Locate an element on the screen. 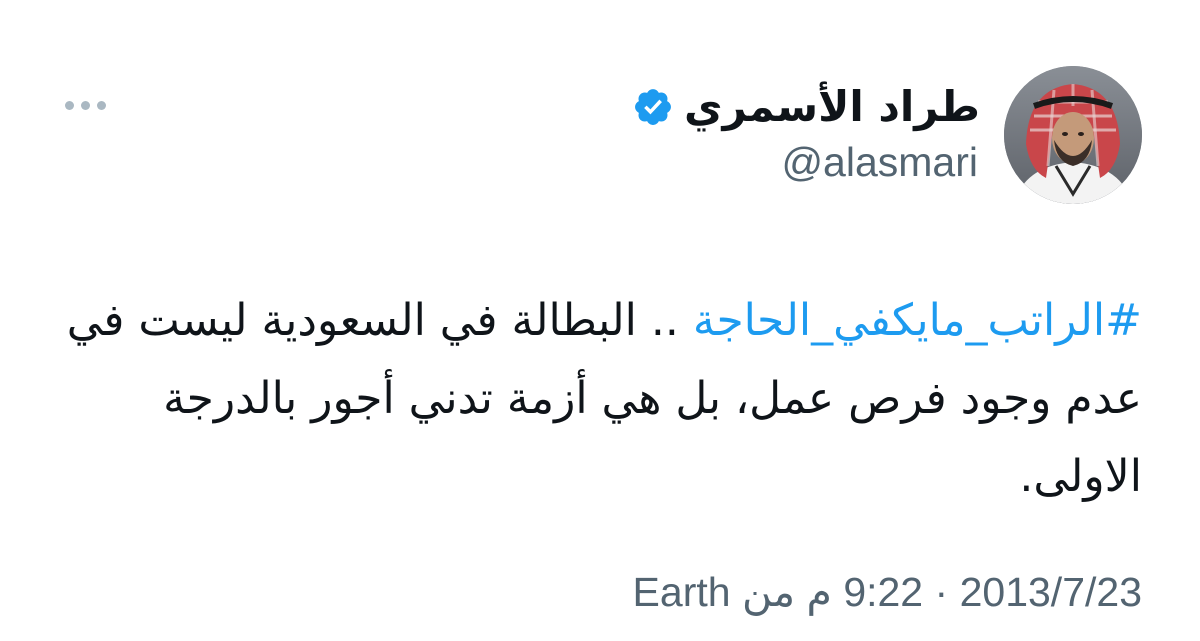  author-name-row: طراد الأسمري is located at coordinates (806, 107).